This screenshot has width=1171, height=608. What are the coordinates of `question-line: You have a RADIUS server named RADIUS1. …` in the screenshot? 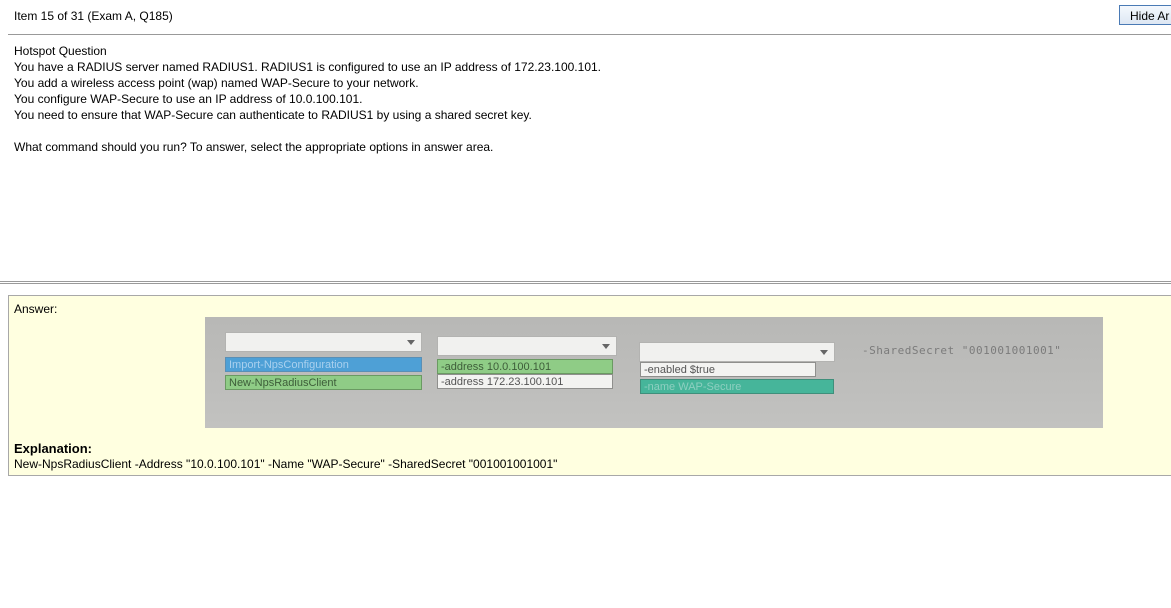 It's located at (307, 67).